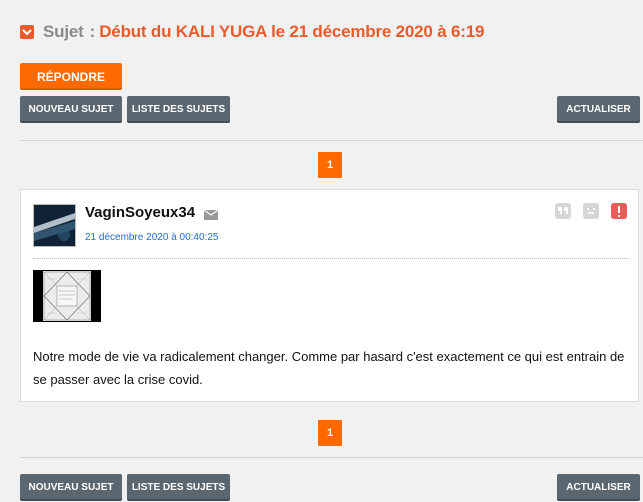 Image resolution: width=643 pixels, height=502 pixels. What do you see at coordinates (619, 211) in the screenshot?
I see `report-icon` at bounding box center [619, 211].